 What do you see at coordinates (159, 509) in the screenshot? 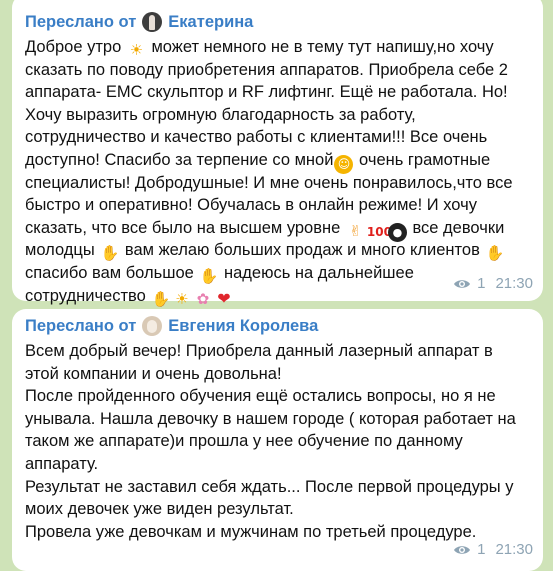
I see `message-text-segment: моих девочек уже виден результат.` at bounding box center [159, 509].